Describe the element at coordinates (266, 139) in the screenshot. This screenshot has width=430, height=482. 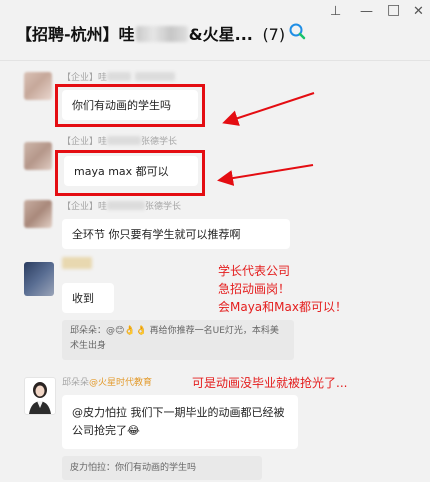
I see `annotation-arrows` at that location.